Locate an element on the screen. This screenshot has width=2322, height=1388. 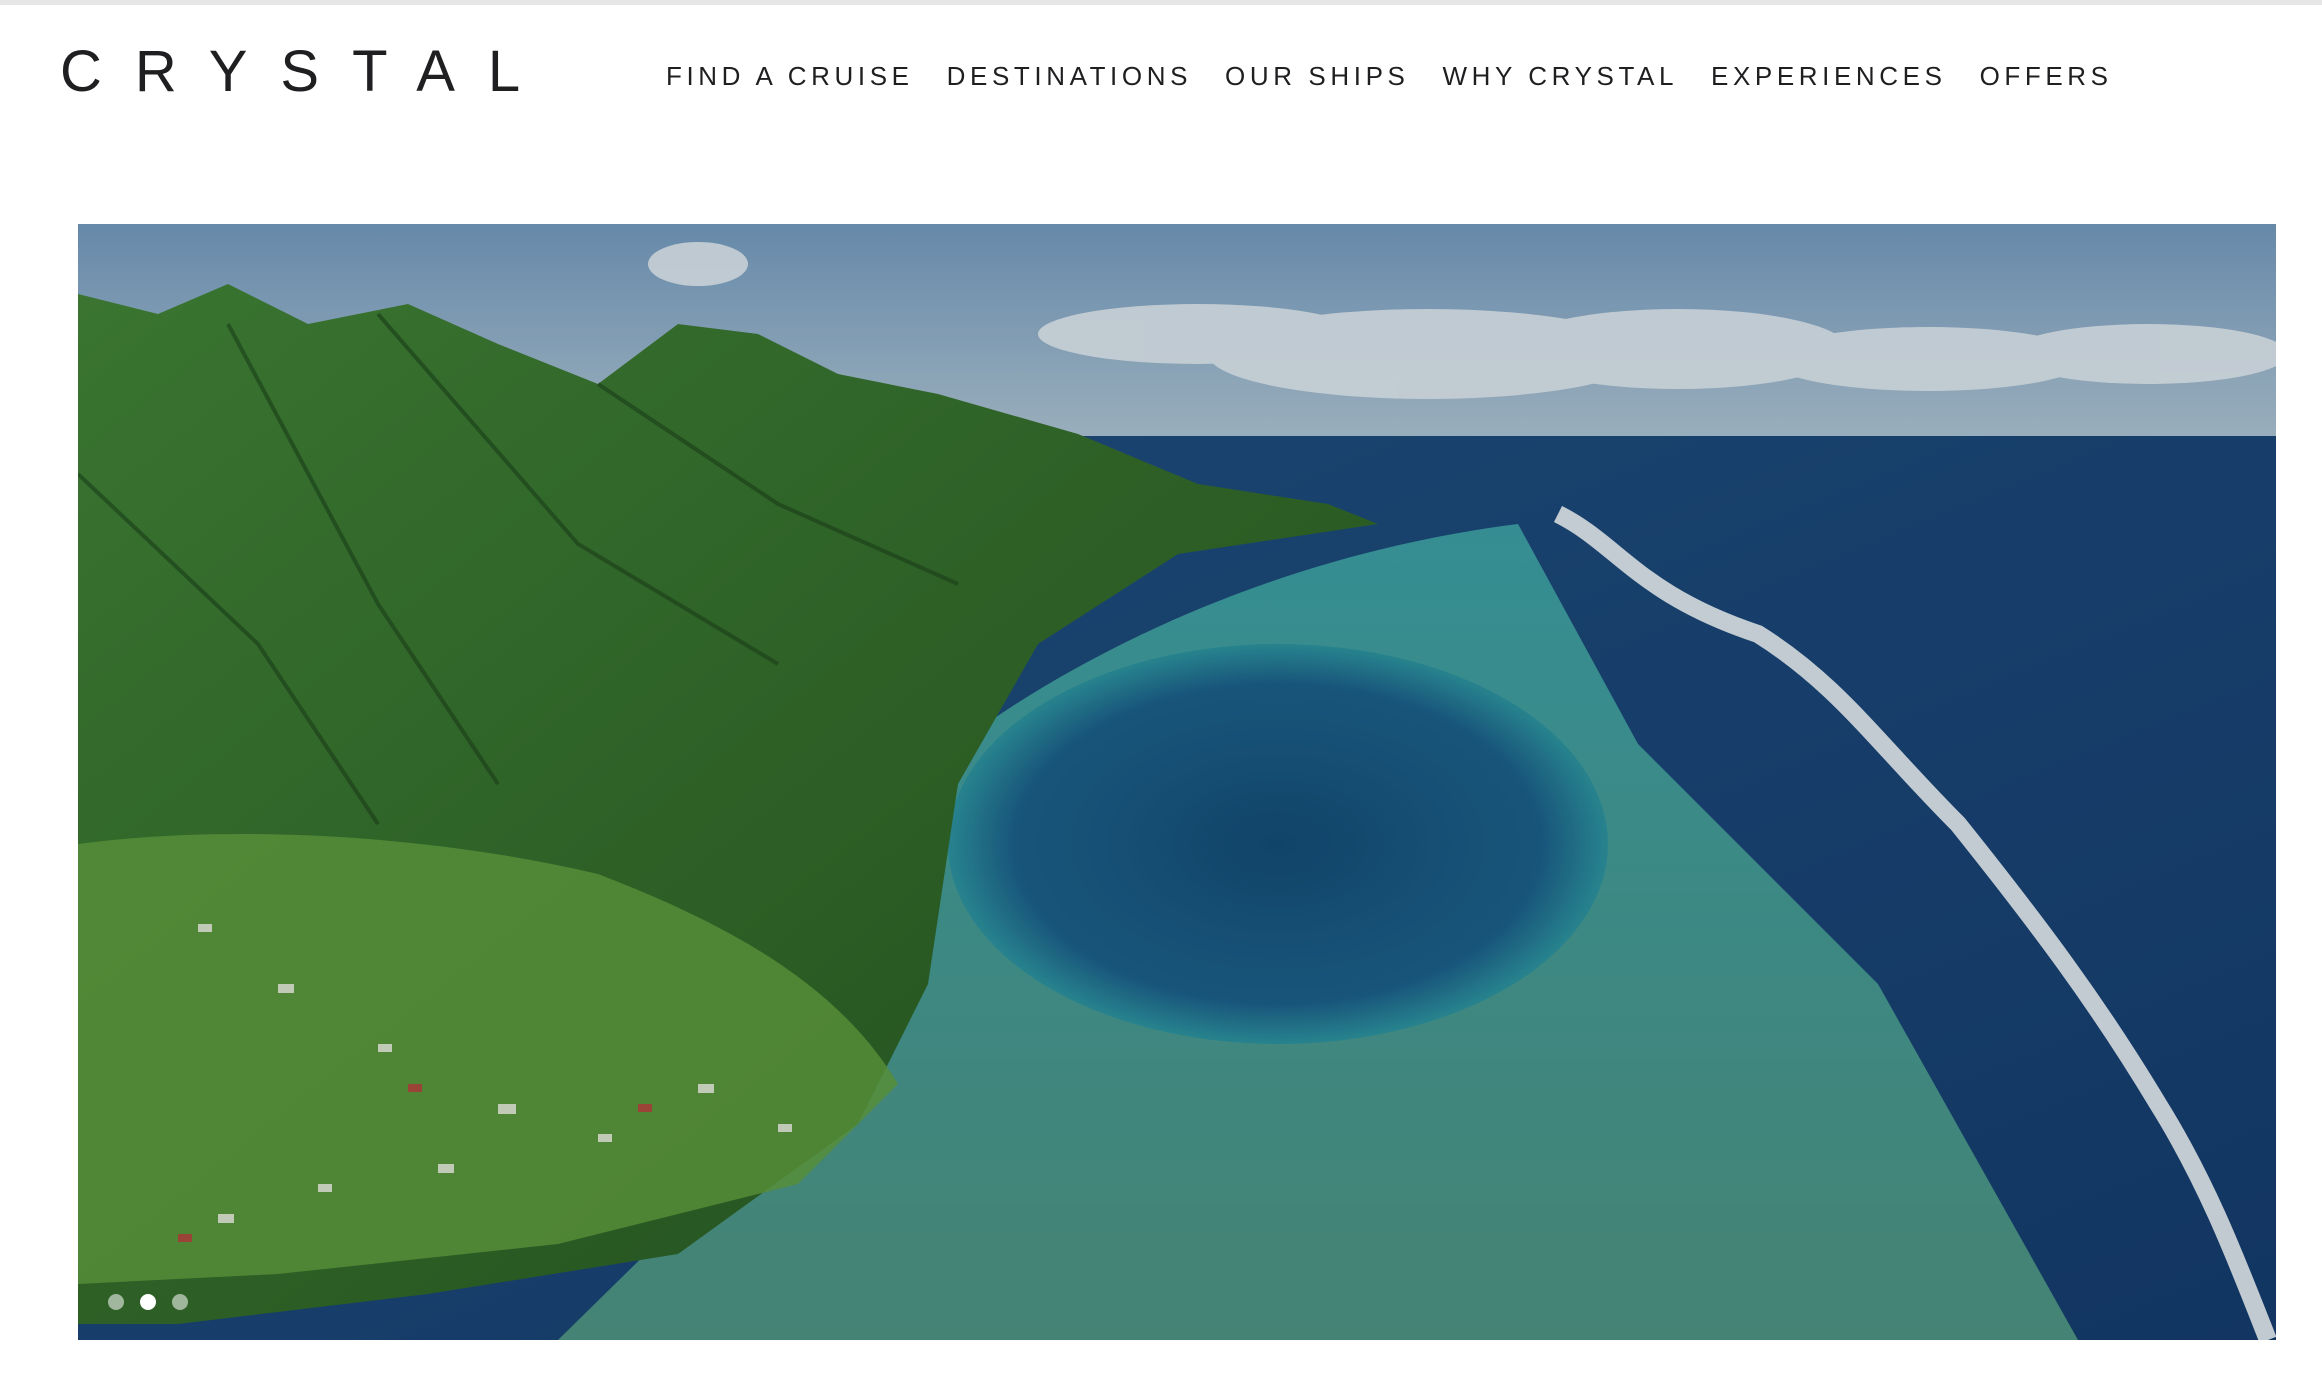
crystal-logo: CRYSTAL is located at coordinates (306, 72).